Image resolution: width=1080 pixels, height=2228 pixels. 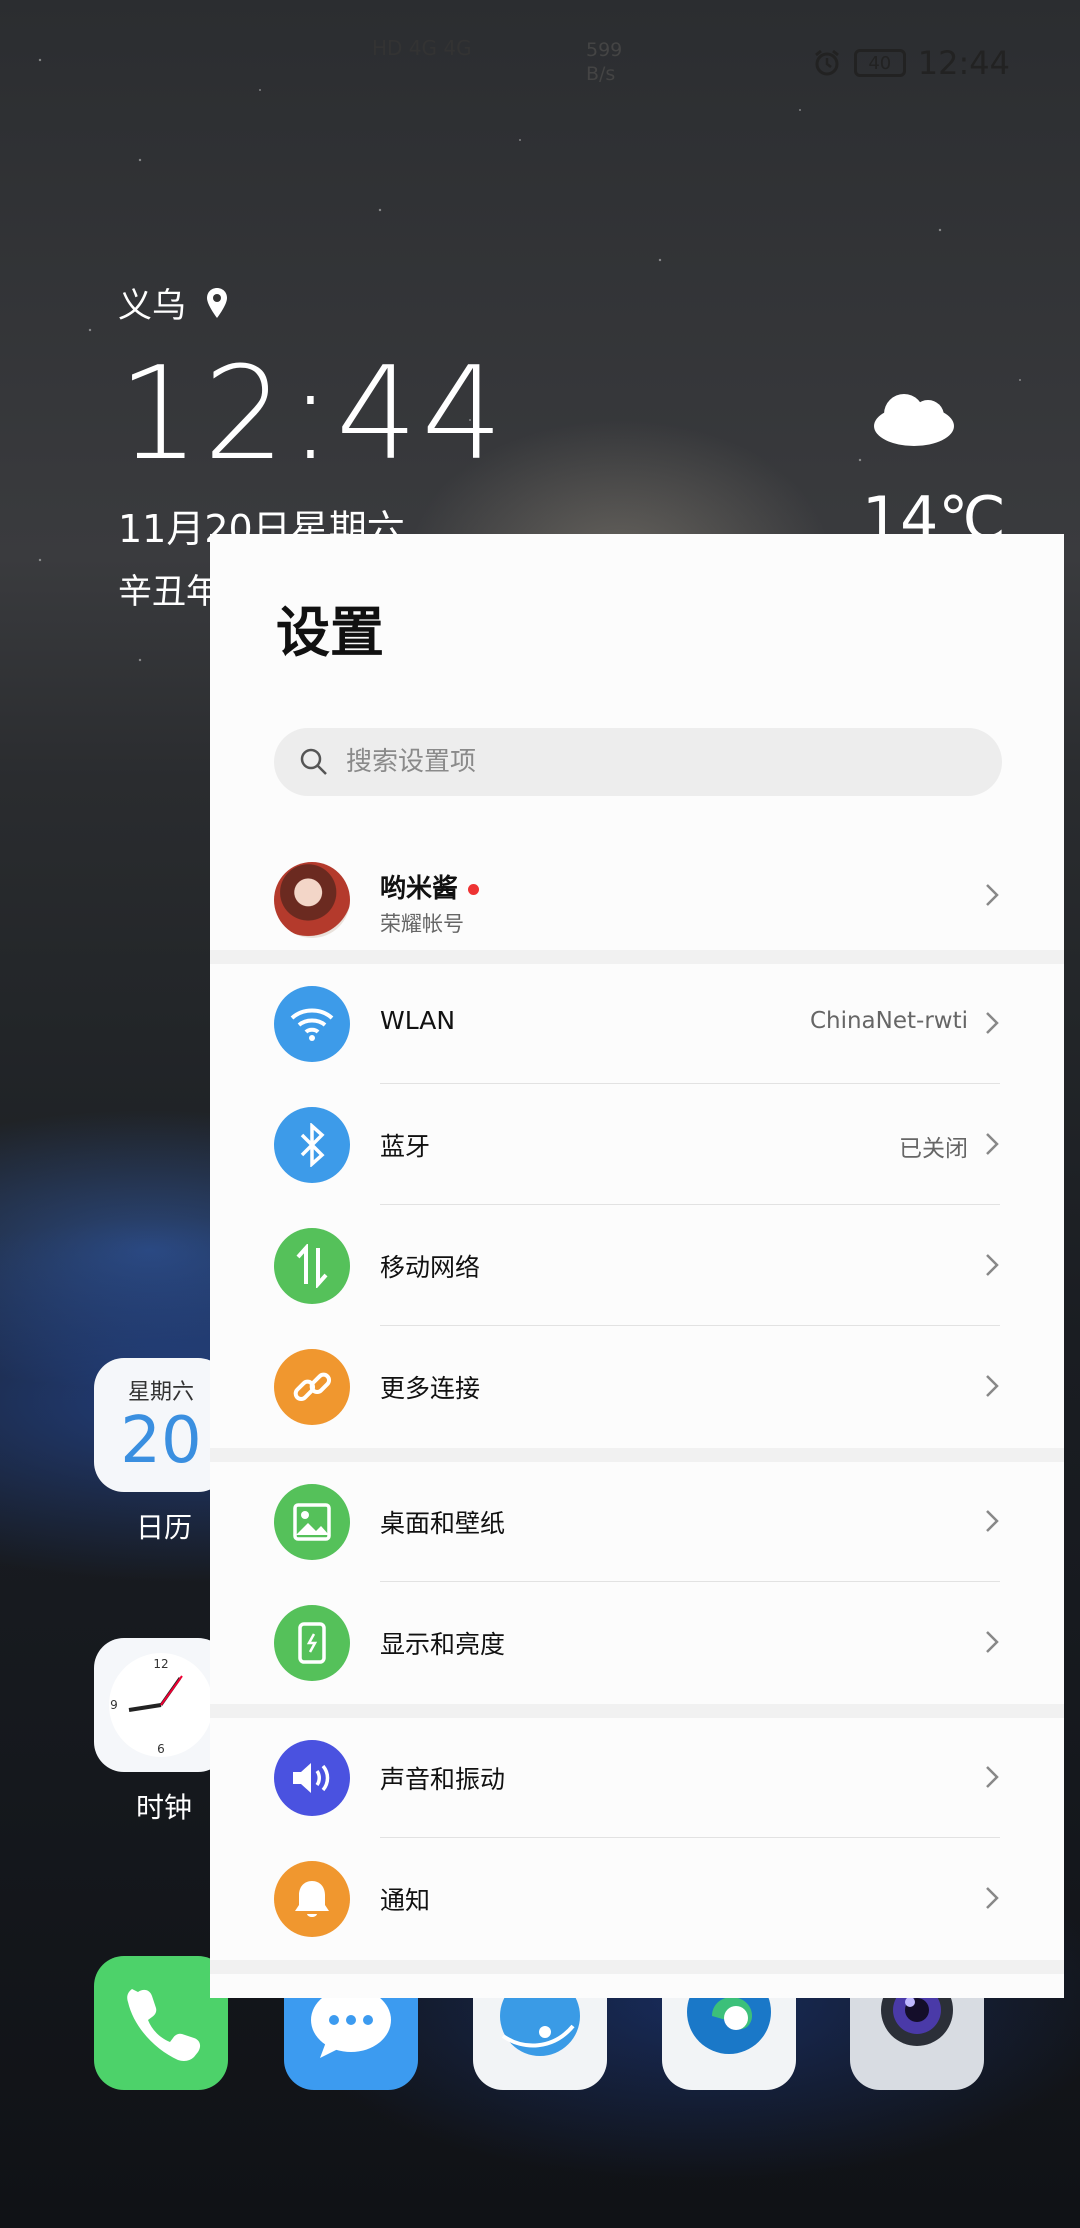 What do you see at coordinates (312, 1643) in the screenshot?
I see `display-icon` at bounding box center [312, 1643].